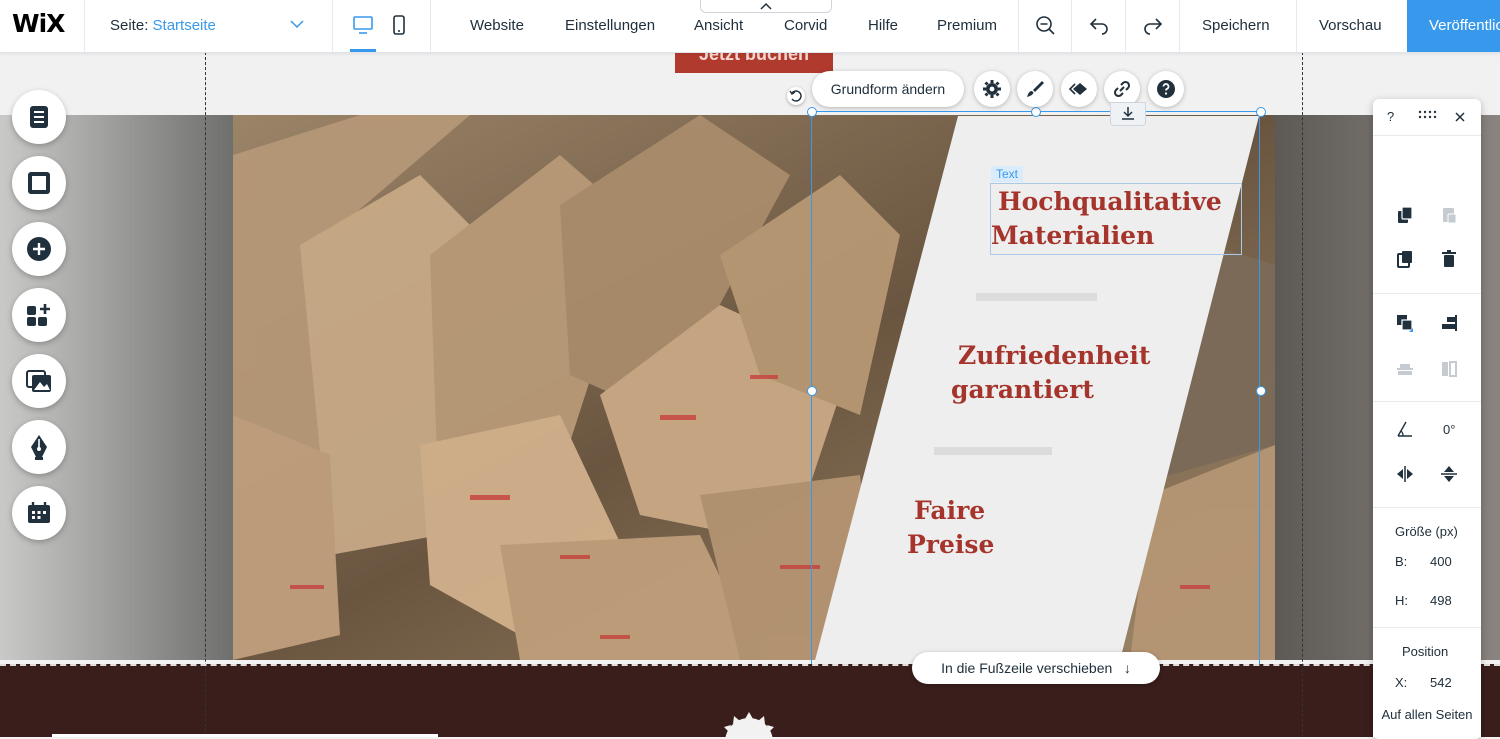 Image resolution: width=1500 pixels, height=739 pixels. I want to click on media-button, so click(39, 381).